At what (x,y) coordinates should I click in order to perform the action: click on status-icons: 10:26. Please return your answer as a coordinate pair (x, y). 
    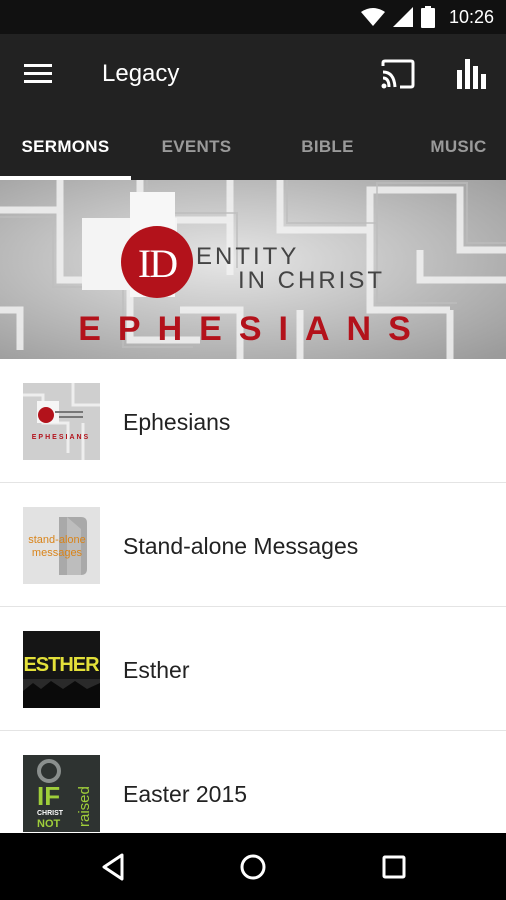
    Looking at the image, I should click on (427, 17).